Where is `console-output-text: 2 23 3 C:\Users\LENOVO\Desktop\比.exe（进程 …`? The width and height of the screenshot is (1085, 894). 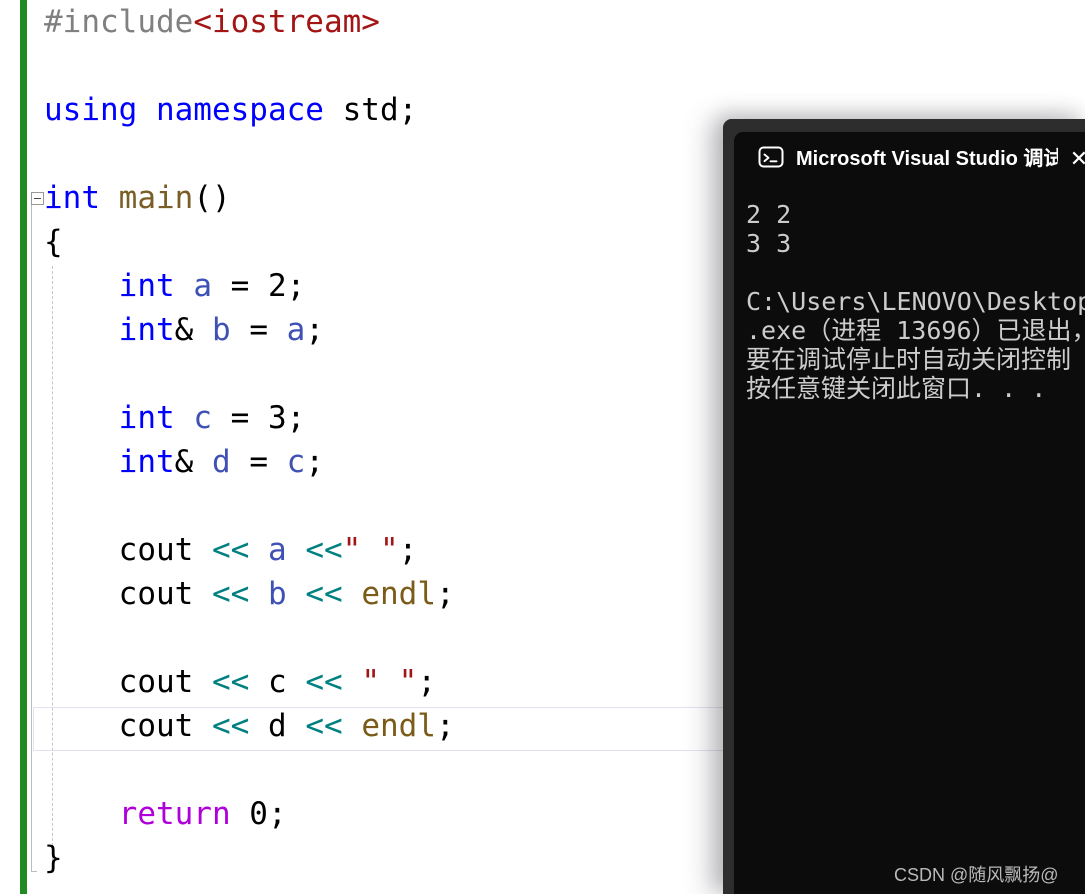 console-output-text: 2 23 3 C:\Users\LENOVO\Desktop\比.exe（进程 … is located at coordinates (915, 301).